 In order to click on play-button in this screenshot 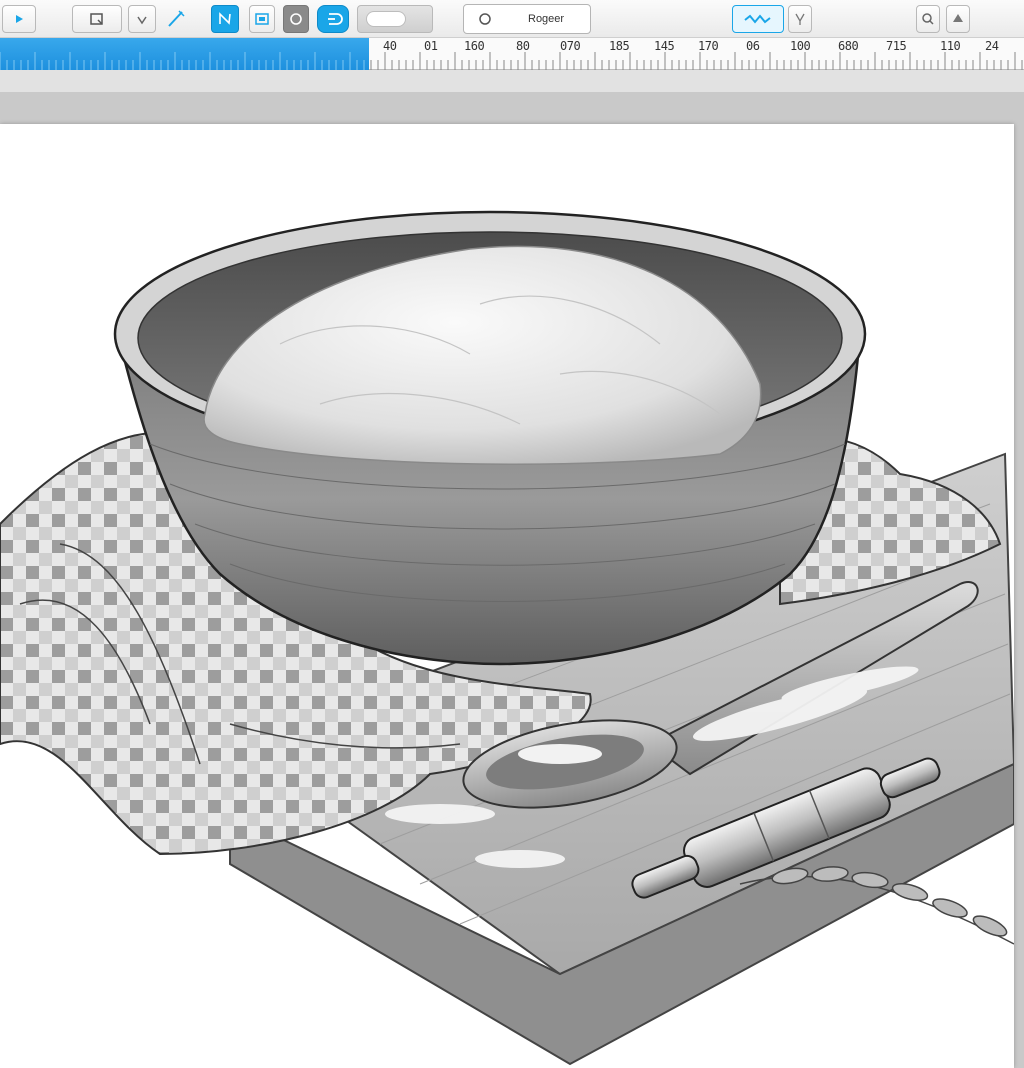, I will do `click(19, 19)`.